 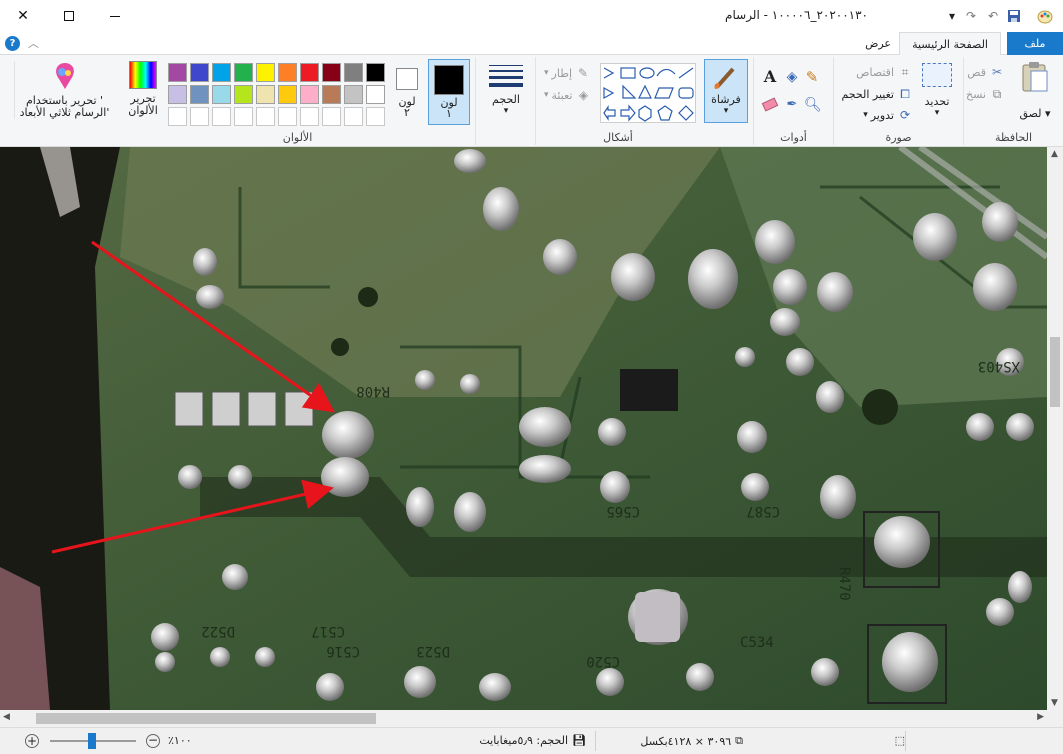 I want to click on crop-button: ⌗ اقتصاص, so click(x=884, y=72).